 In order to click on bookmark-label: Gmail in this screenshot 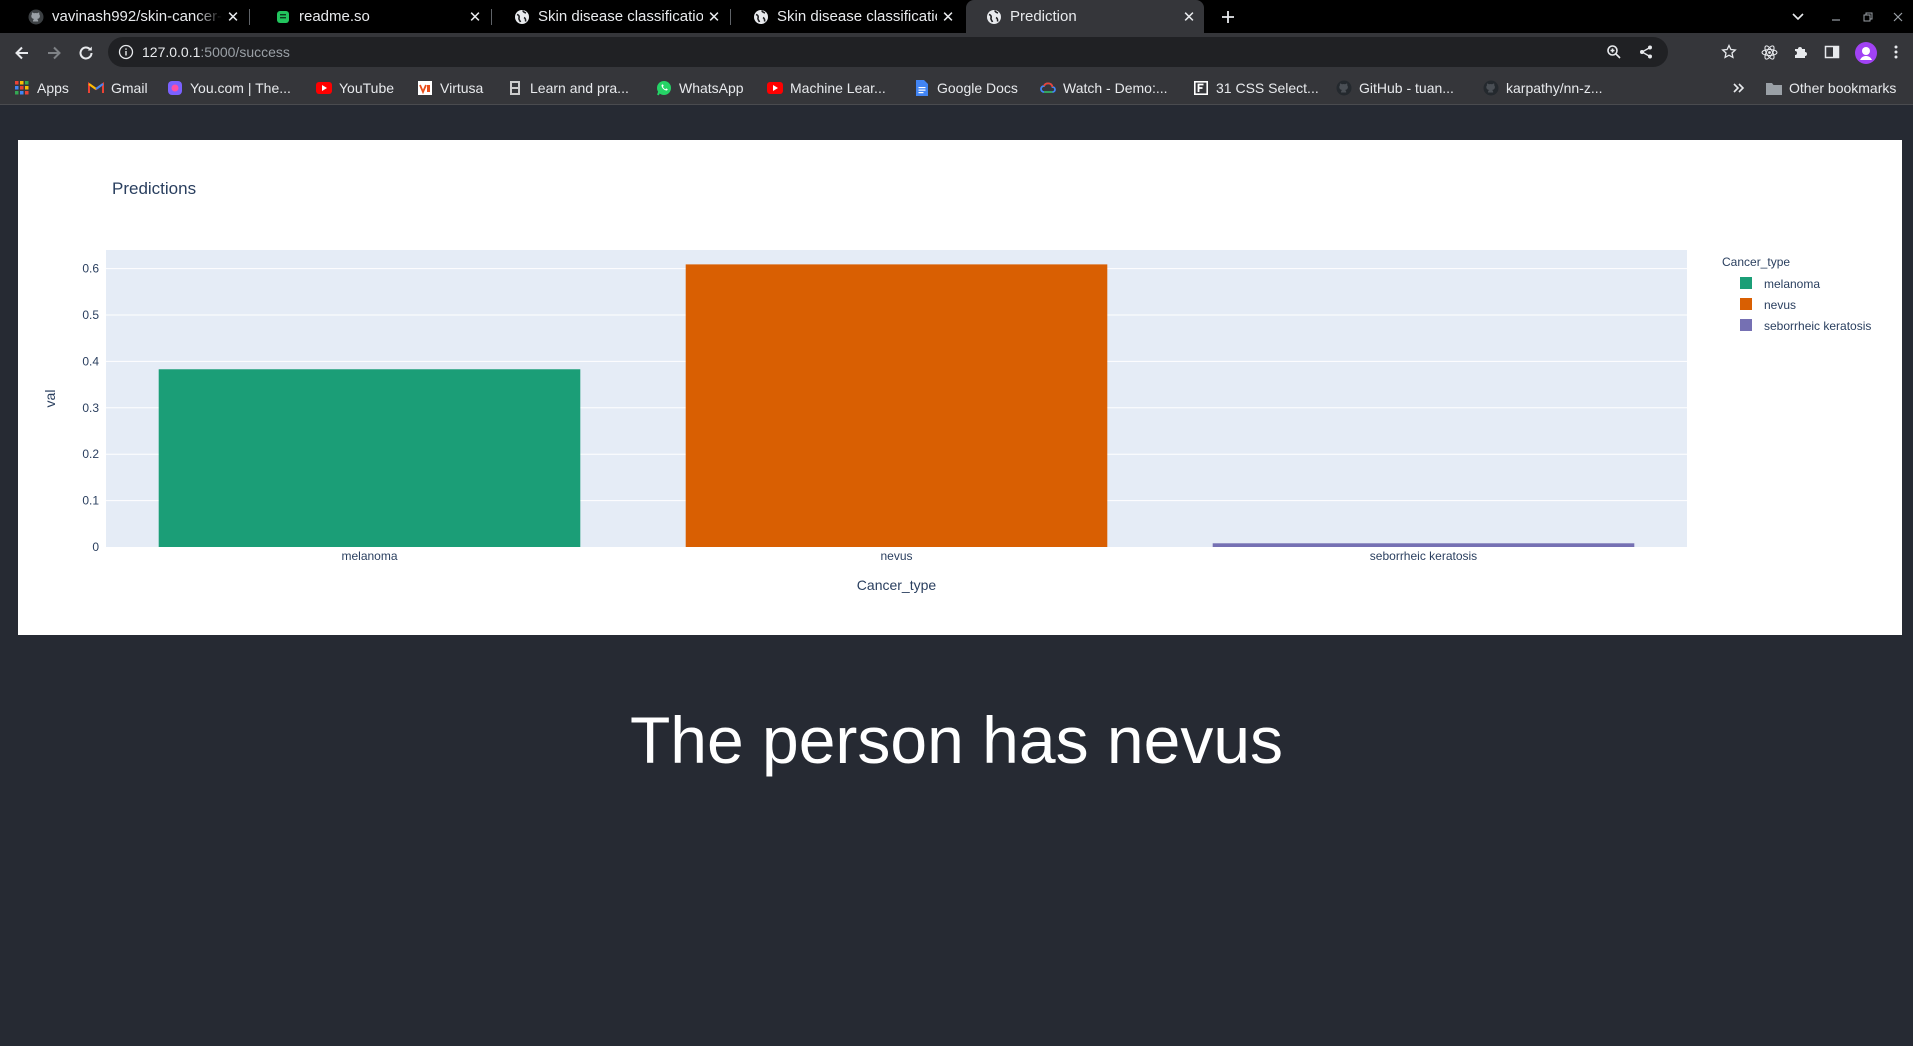, I will do `click(129, 88)`.